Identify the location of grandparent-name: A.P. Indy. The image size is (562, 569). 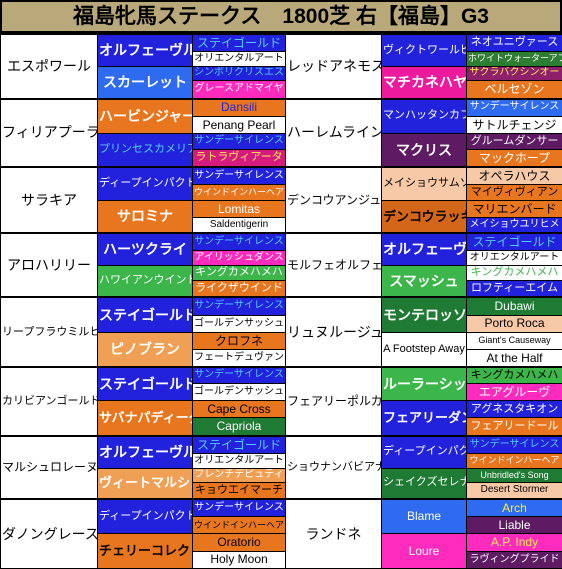
(514, 542).